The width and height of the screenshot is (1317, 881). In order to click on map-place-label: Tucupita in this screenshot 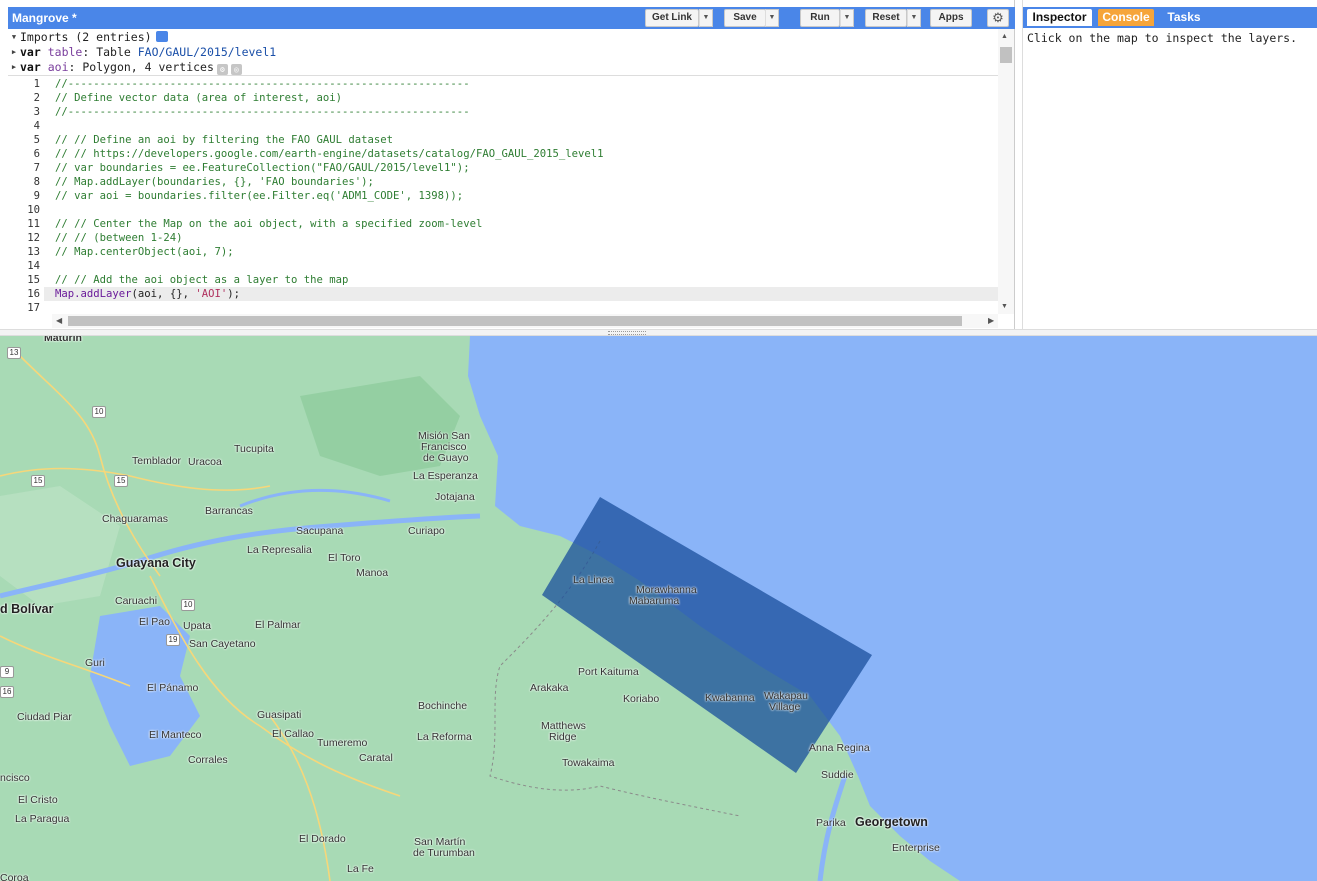, I will do `click(254, 449)`.